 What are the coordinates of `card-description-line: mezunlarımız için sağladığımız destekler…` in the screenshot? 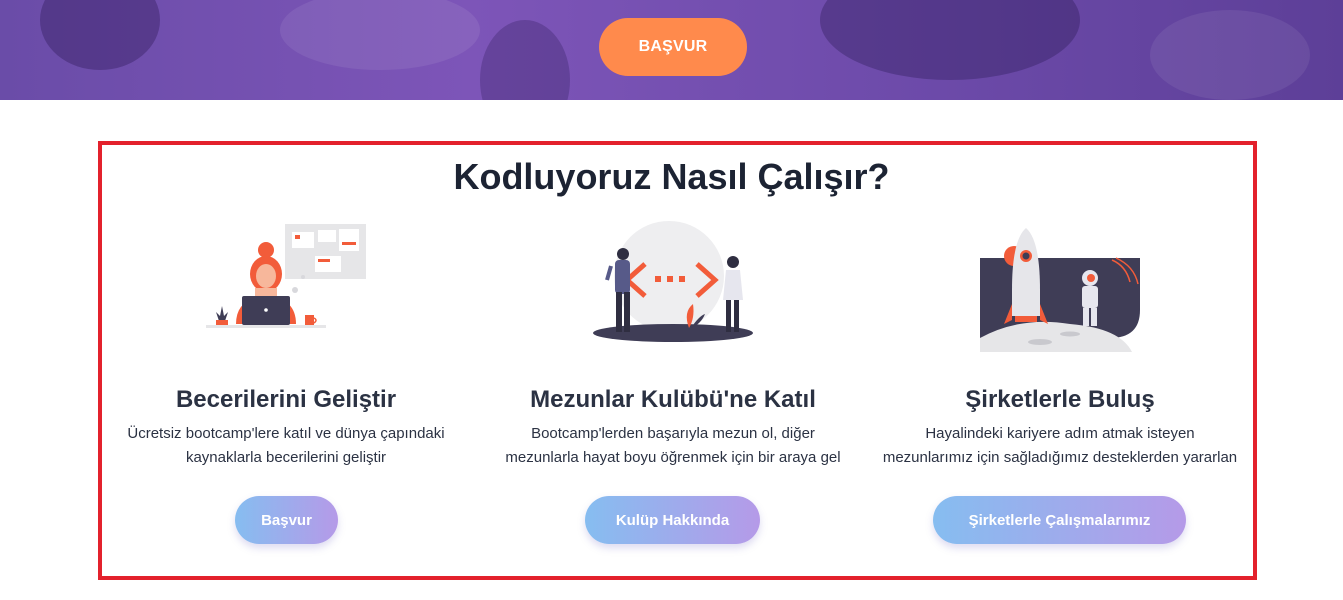 It's located at (1060, 457).